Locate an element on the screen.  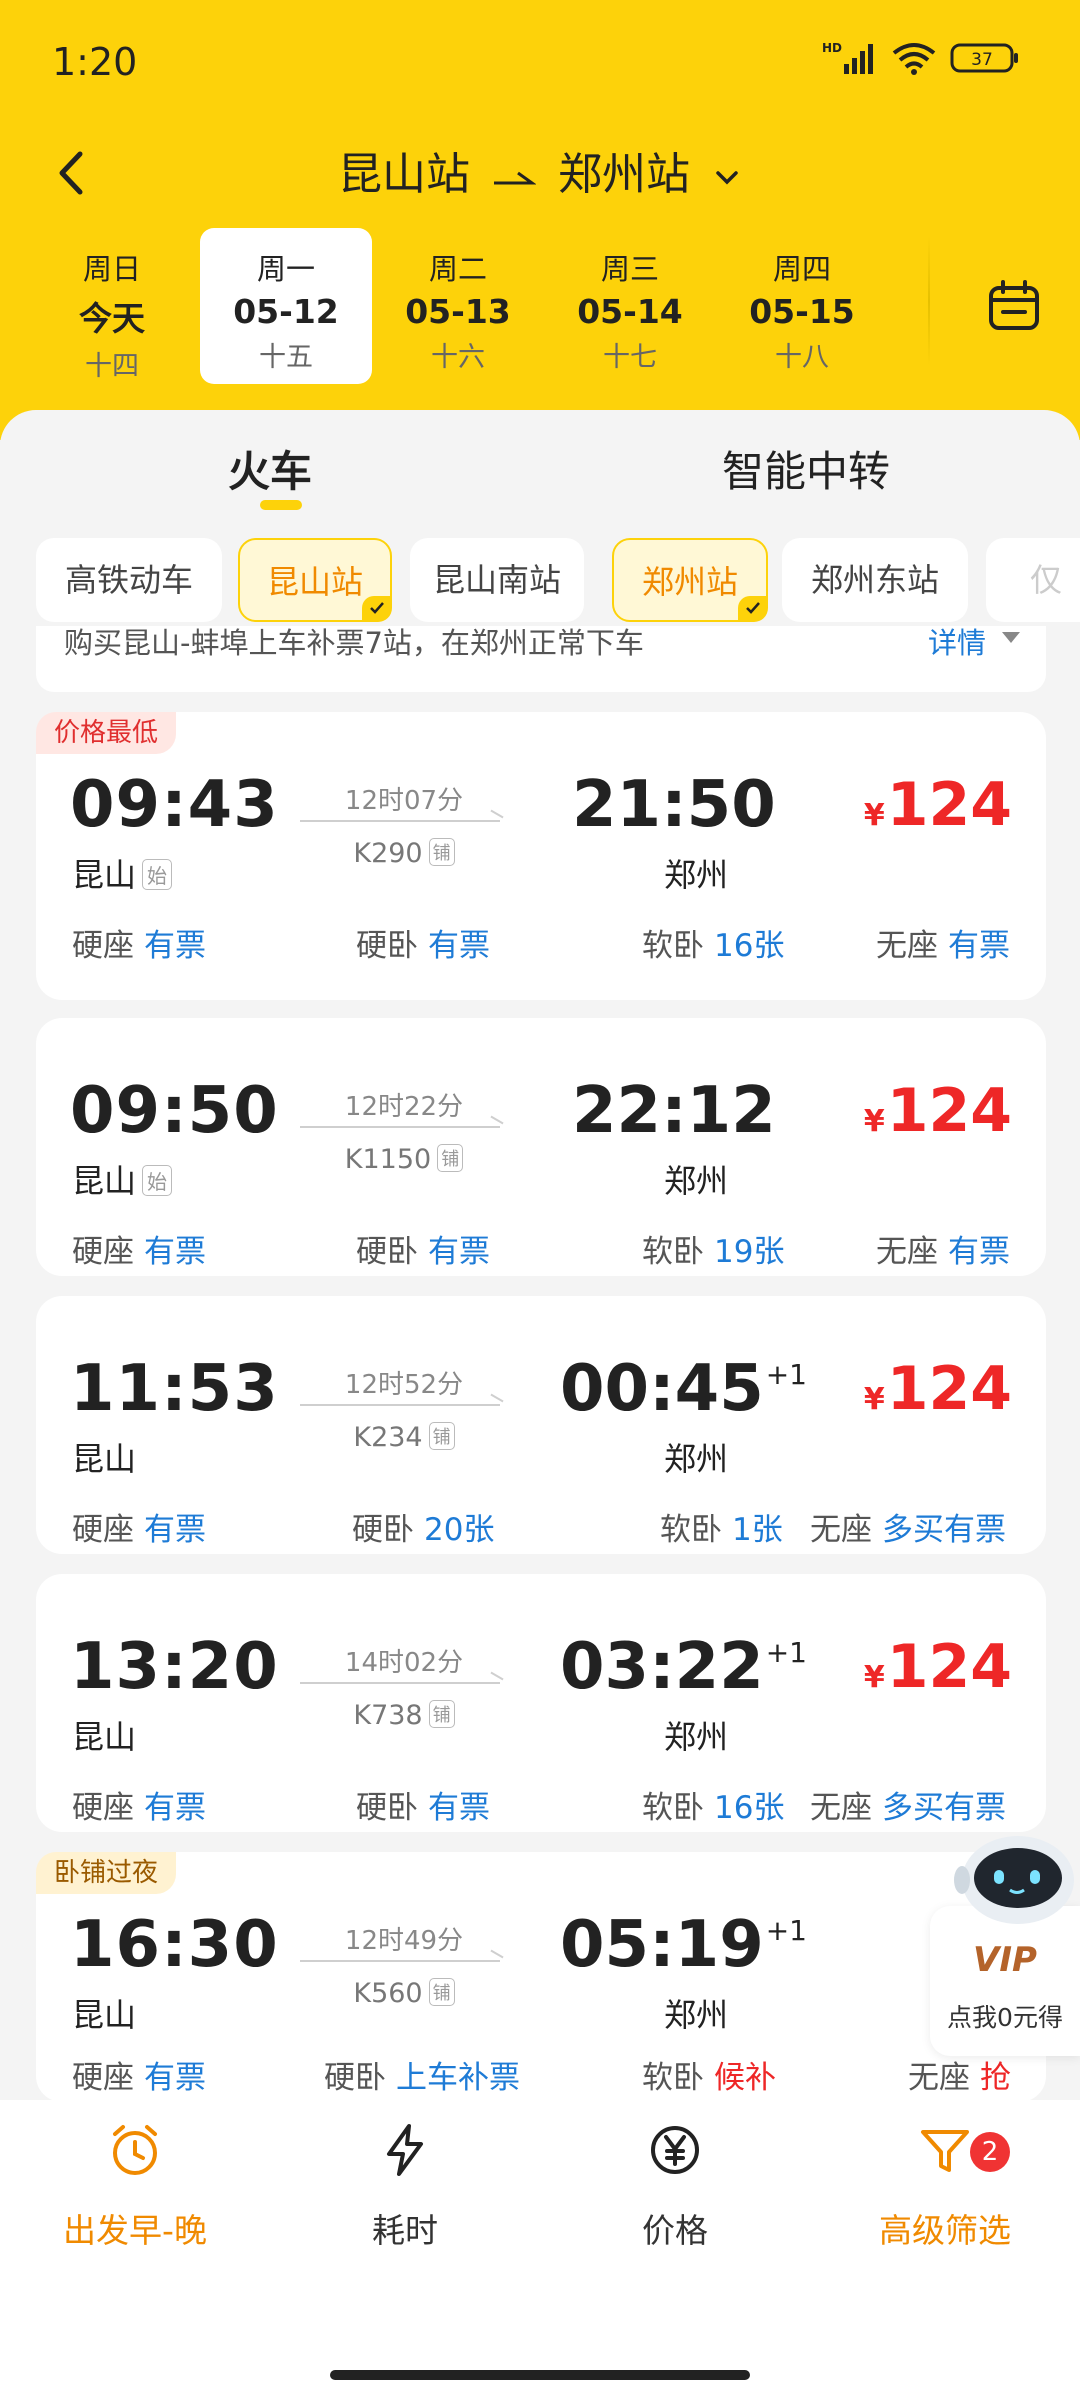
date-item: 周日 今天 十四 is located at coordinates (112, 306).